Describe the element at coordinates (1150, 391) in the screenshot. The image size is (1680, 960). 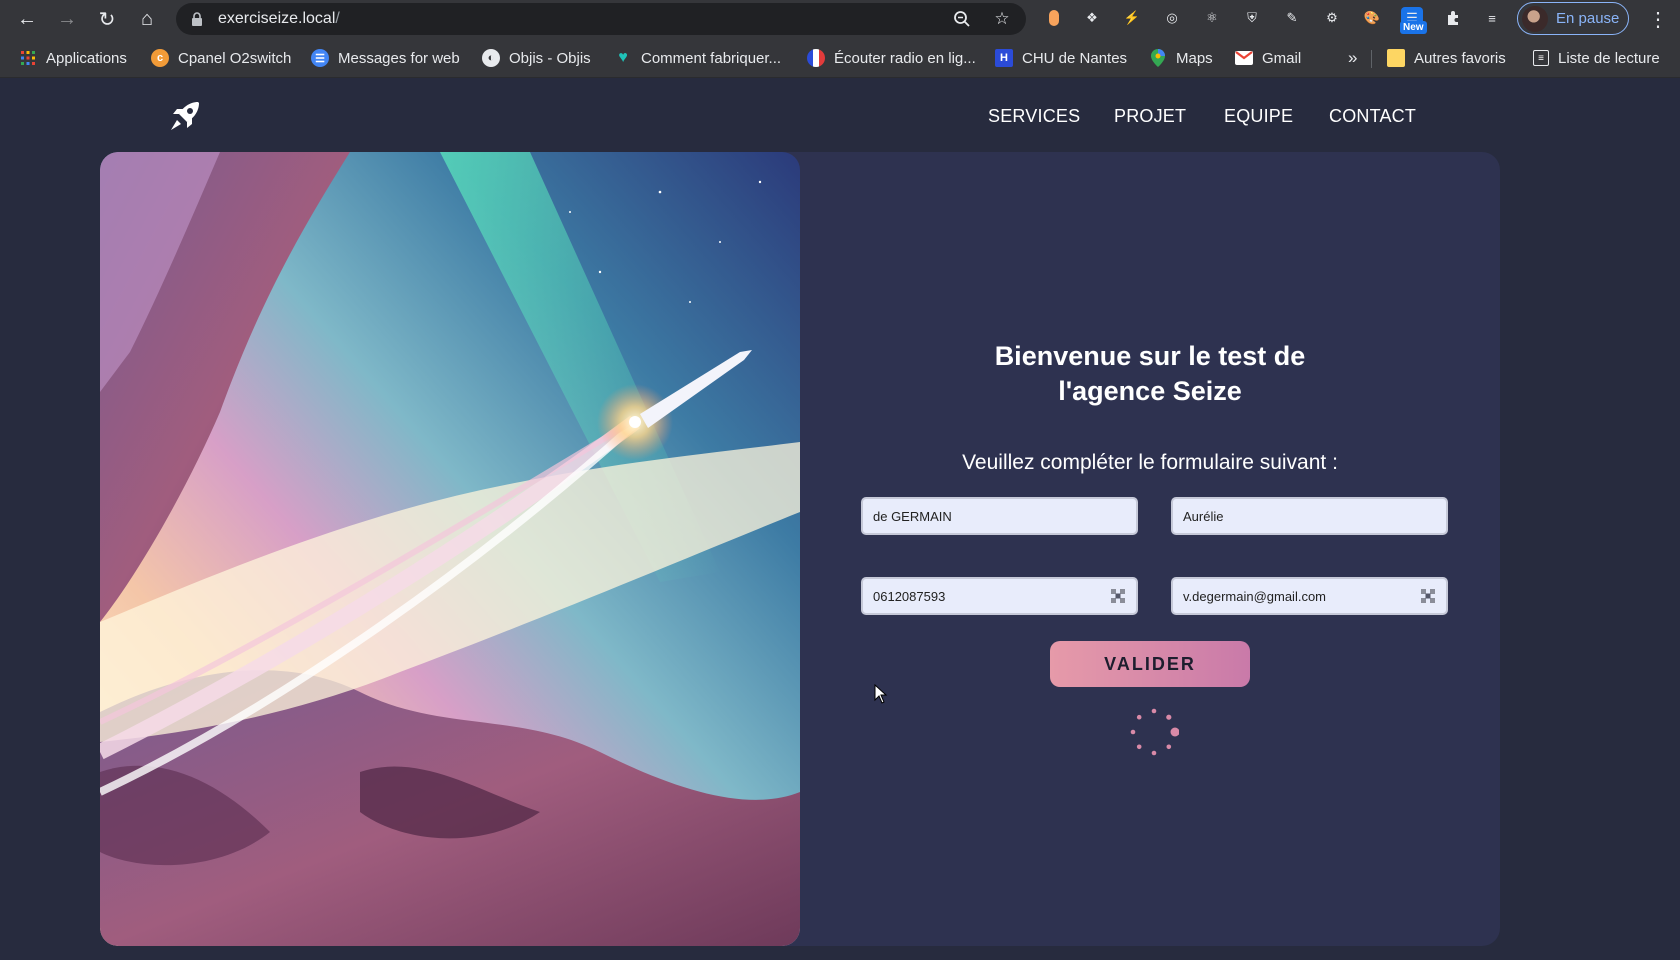
I see `title-line-2: l'agence Seize` at that location.